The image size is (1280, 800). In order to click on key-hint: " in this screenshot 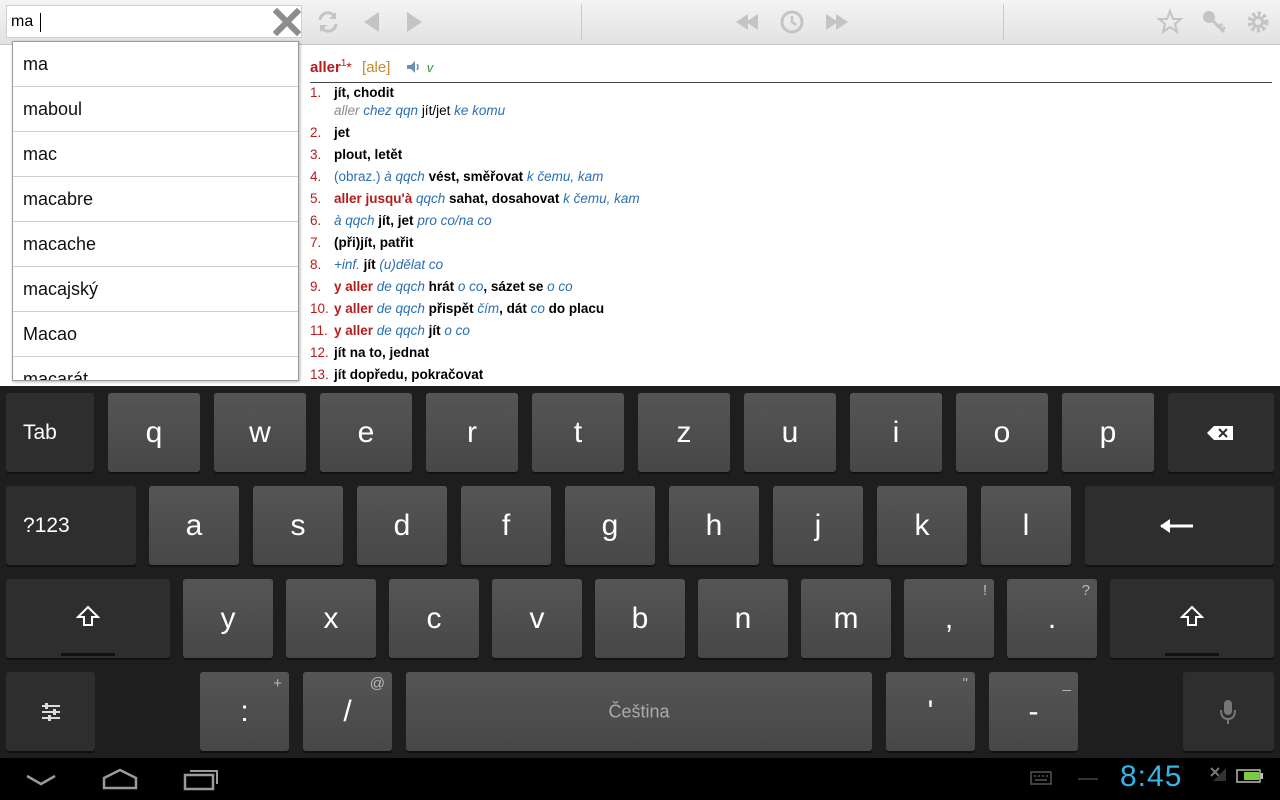, I will do `click(965, 683)`.